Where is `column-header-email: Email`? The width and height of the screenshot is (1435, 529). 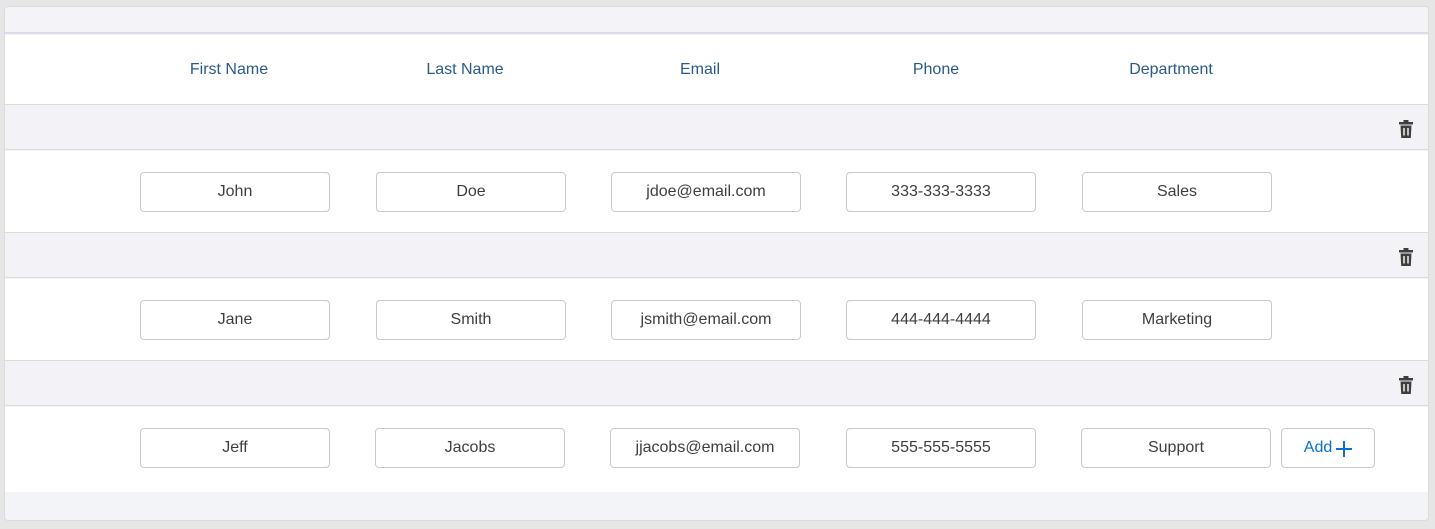
column-header-email: Email is located at coordinates (699, 69).